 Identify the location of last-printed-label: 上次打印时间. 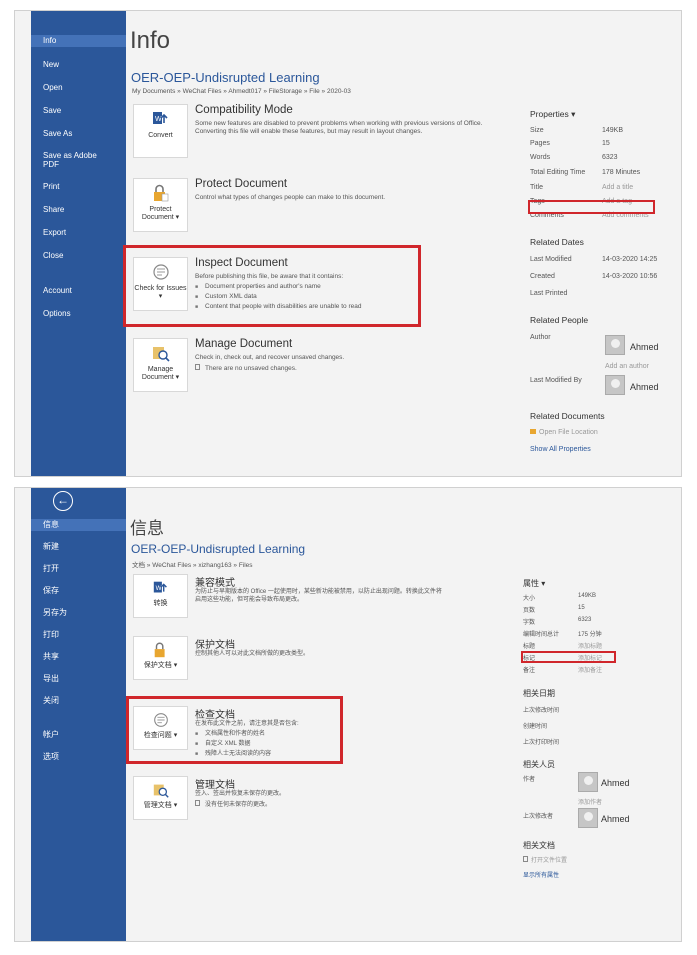
(541, 743).